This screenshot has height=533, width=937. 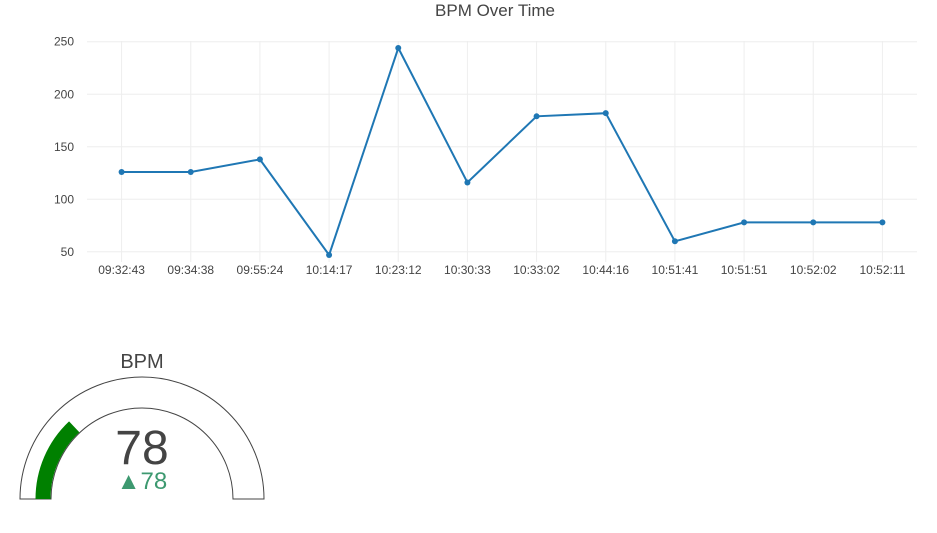 I want to click on x-tick-label: 10:44:16, so click(x=605, y=270).